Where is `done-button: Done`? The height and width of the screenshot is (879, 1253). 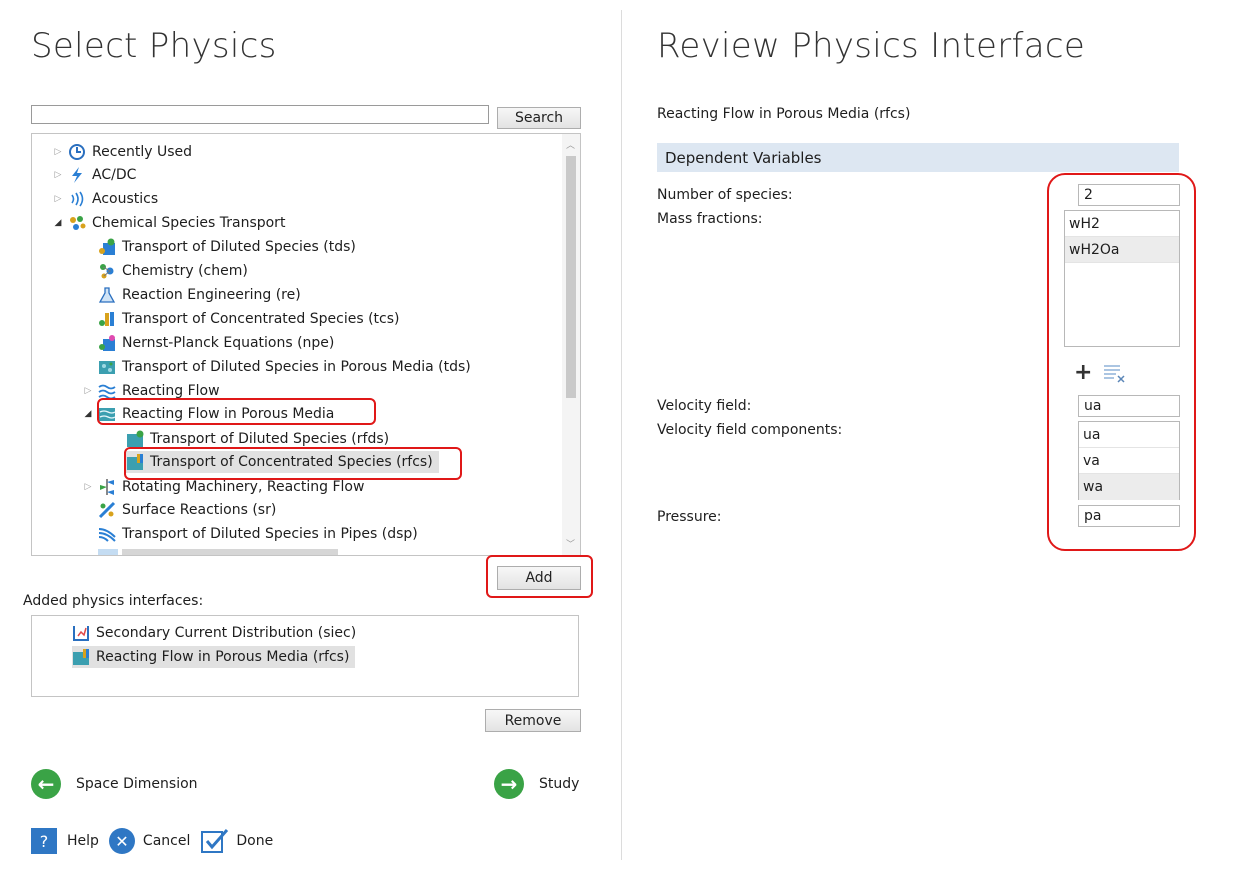 done-button: Done is located at coordinates (236, 841).